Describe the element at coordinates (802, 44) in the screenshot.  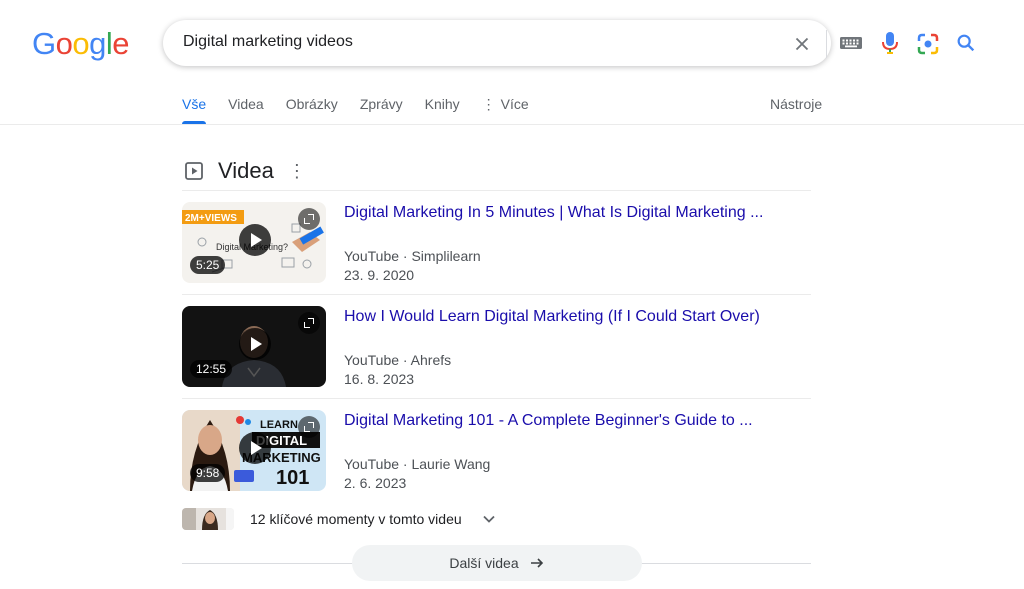
I see `close-icon` at that location.